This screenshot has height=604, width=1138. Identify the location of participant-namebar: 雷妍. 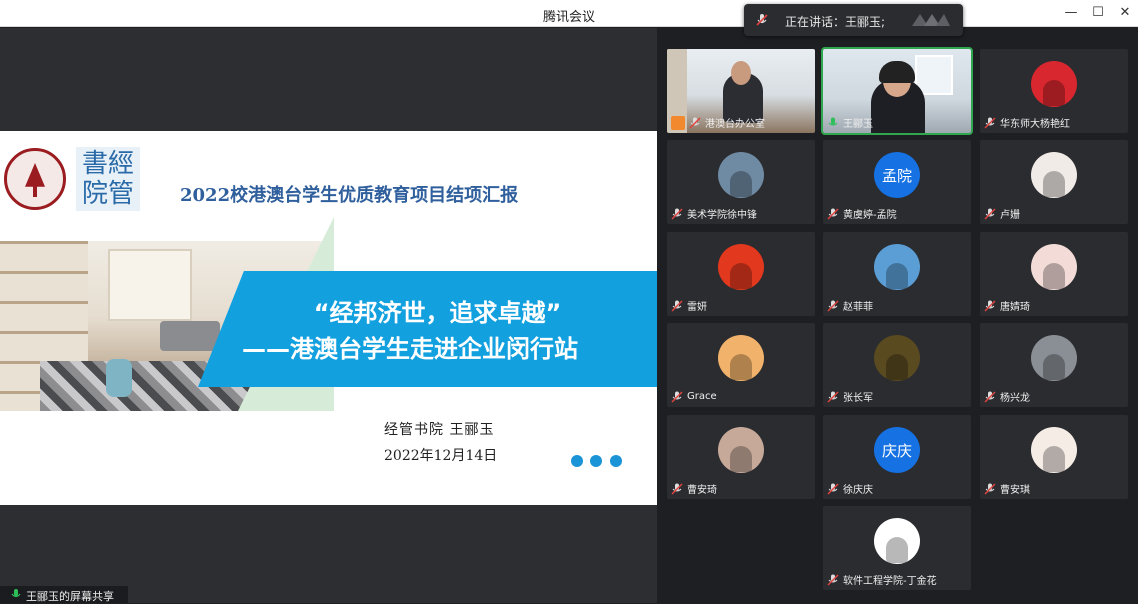
(689, 305).